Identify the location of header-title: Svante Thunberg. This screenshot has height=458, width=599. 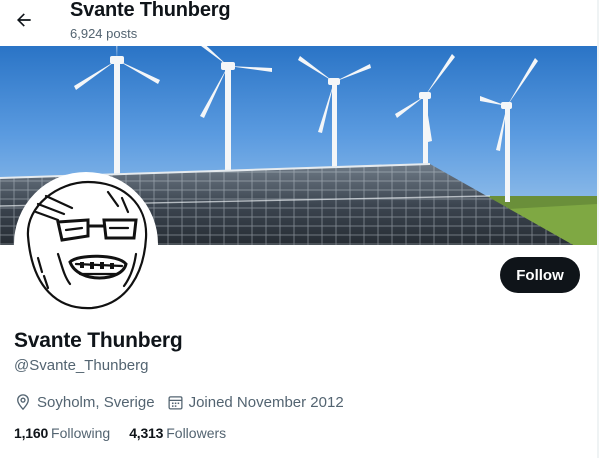
(150, 10).